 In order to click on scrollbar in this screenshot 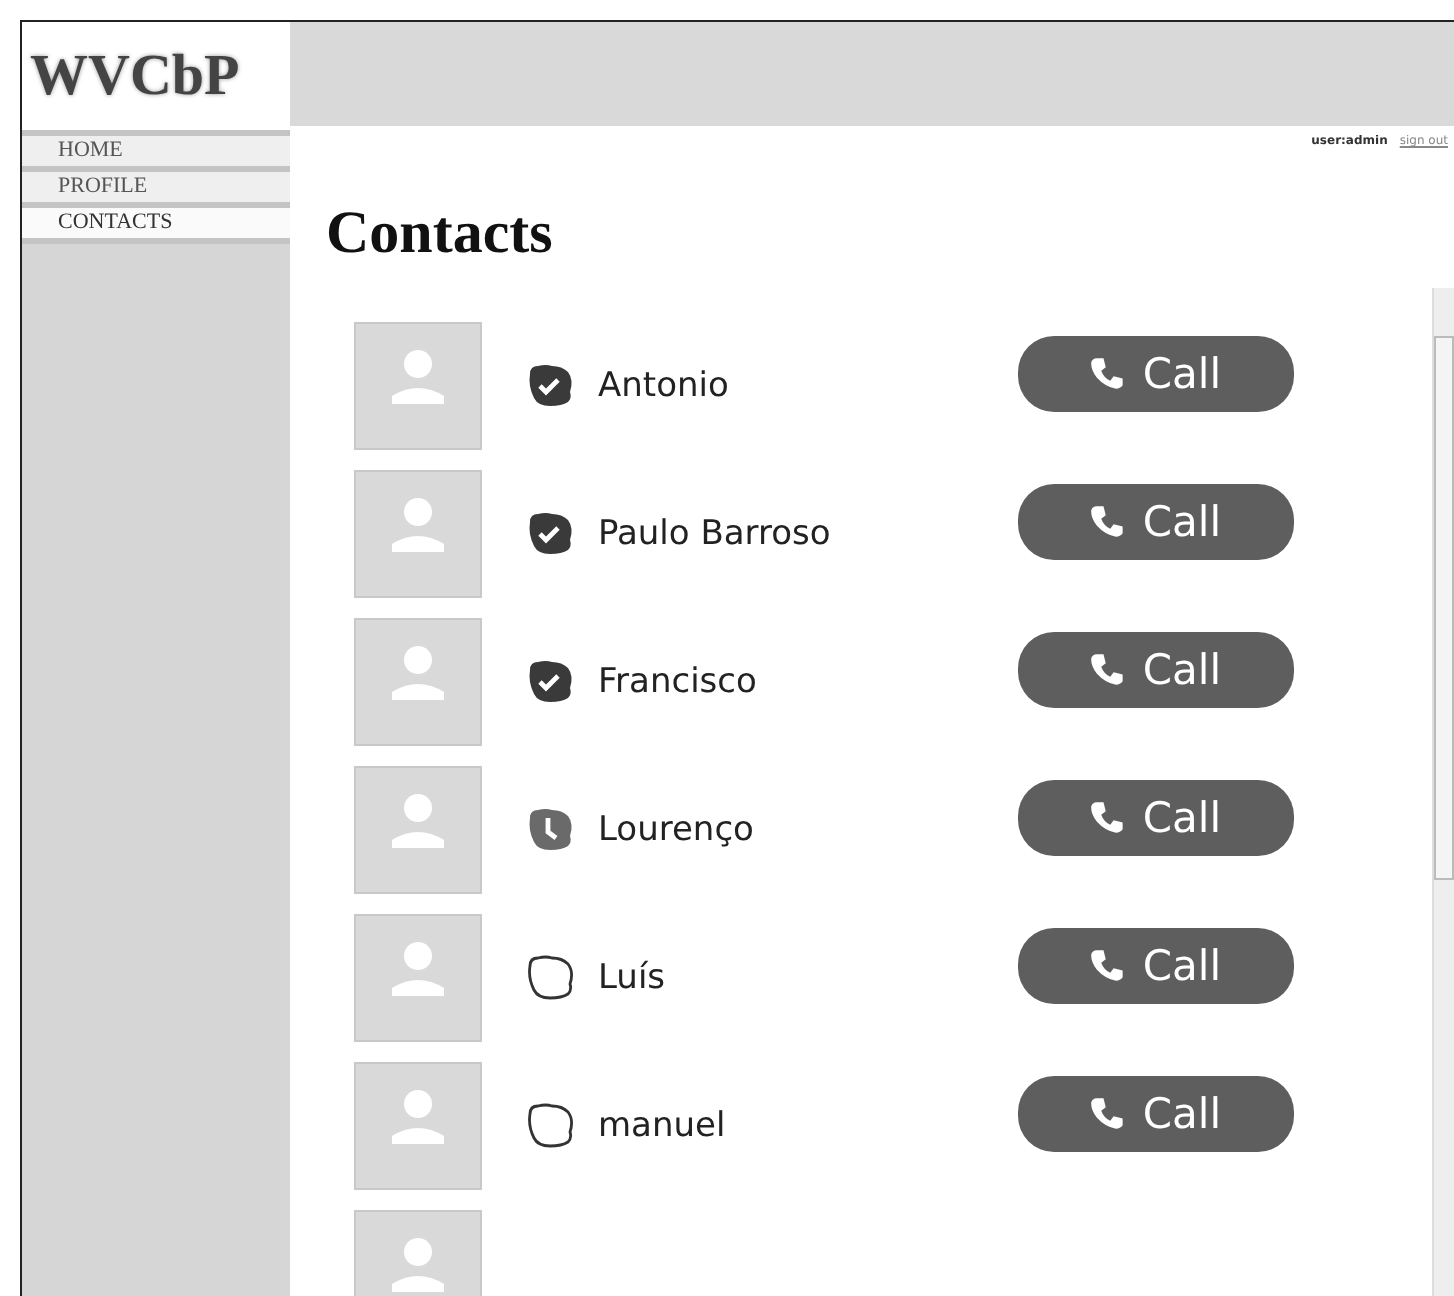, I will do `click(1443, 792)`.